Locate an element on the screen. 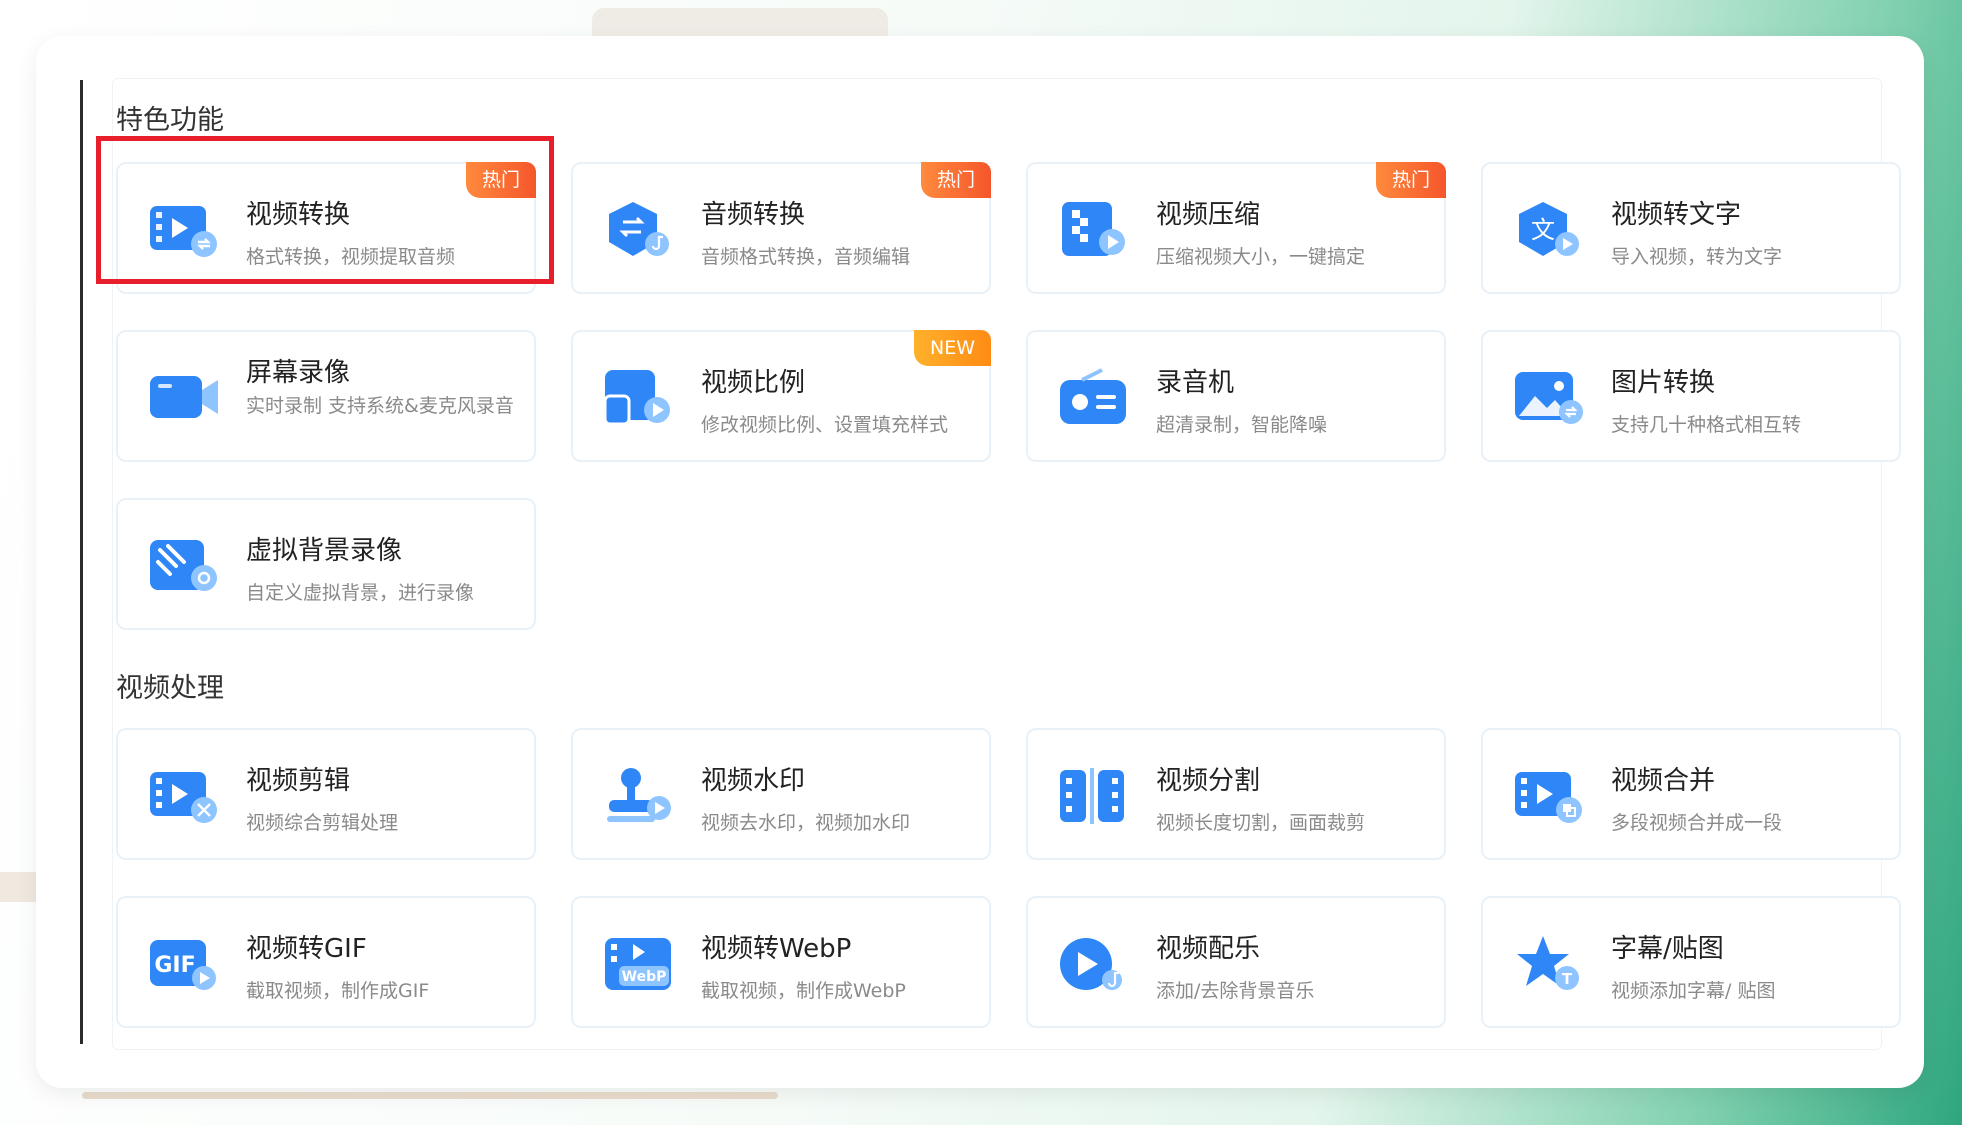 The width and height of the screenshot is (1962, 1125). card-title: 视频比例 is located at coordinates (753, 383).